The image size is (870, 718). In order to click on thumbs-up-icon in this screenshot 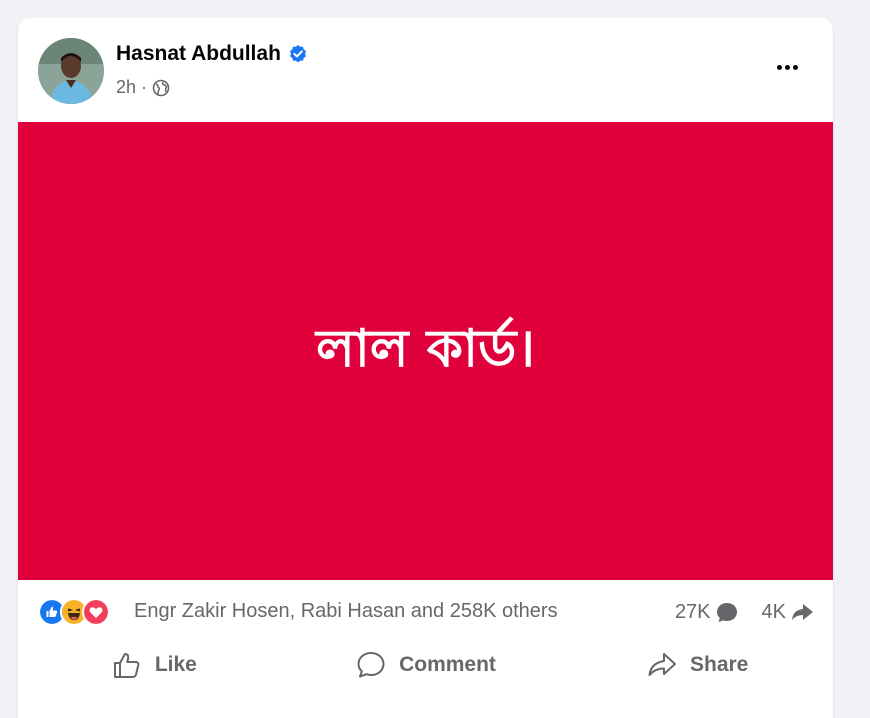, I will do `click(126, 665)`.